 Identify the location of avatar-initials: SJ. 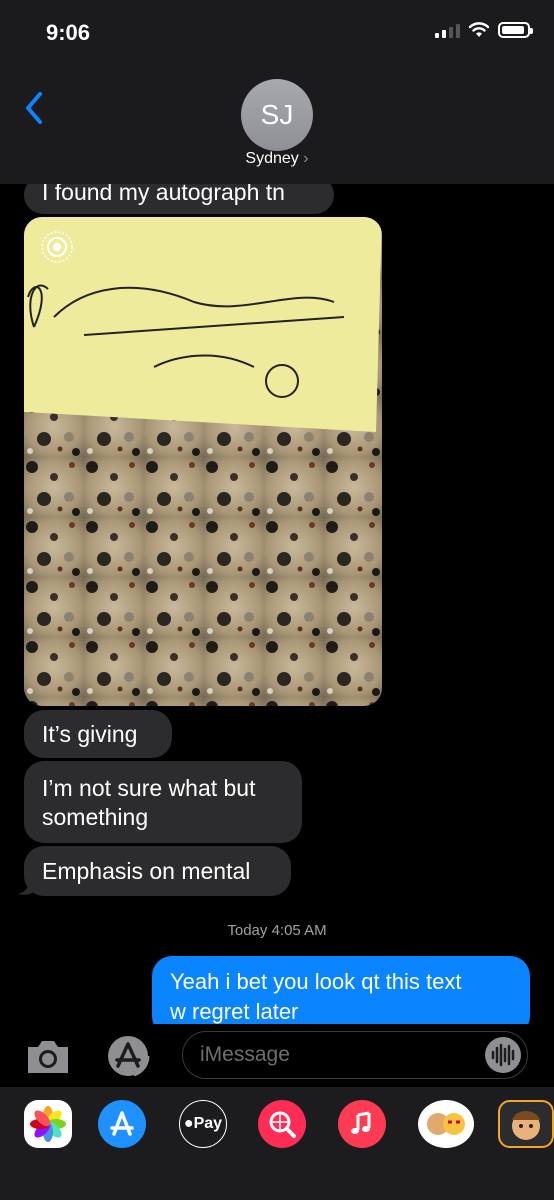
(277, 114).